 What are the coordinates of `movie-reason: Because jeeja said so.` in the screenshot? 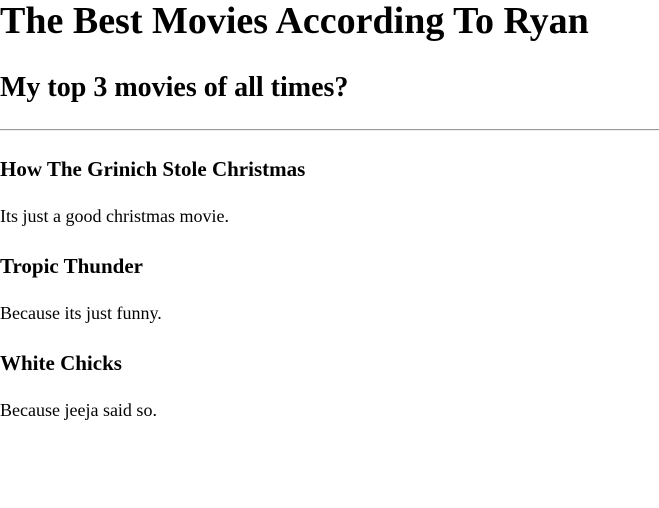 It's located at (78, 410).